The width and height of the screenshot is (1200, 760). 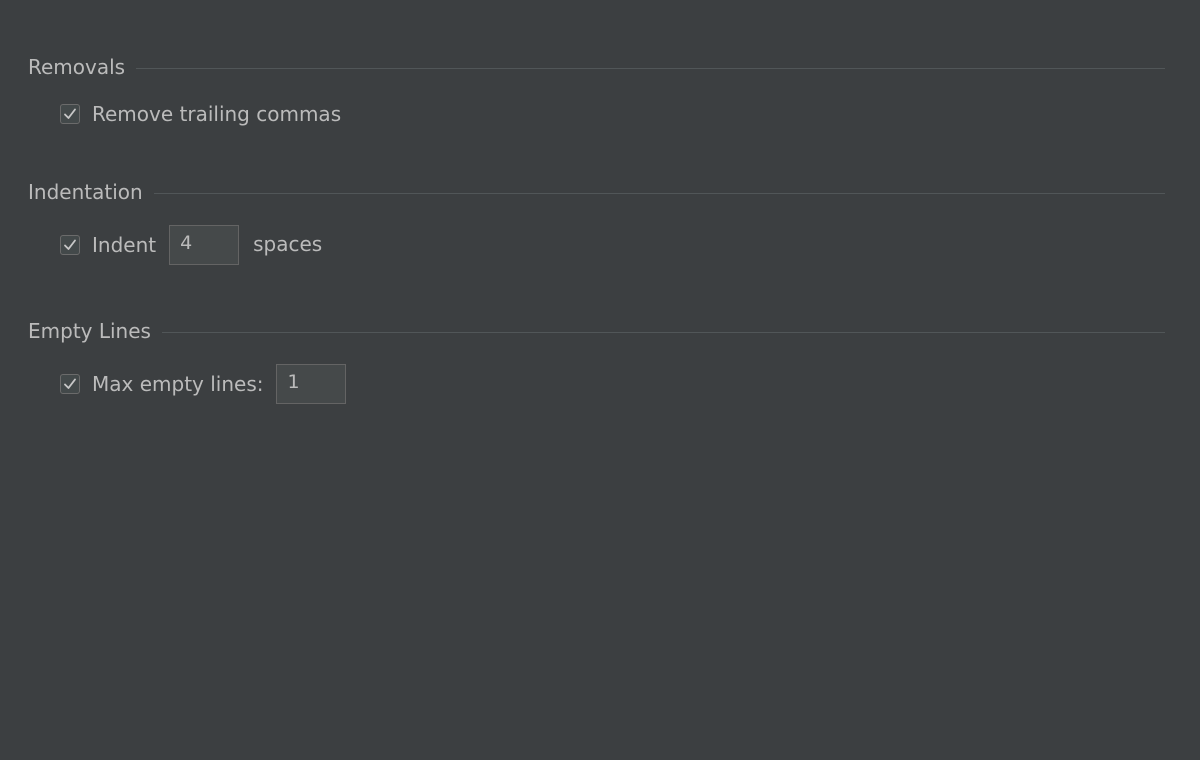 What do you see at coordinates (663, 332) in the screenshot?
I see `empty-lines-separator` at bounding box center [663, 332].